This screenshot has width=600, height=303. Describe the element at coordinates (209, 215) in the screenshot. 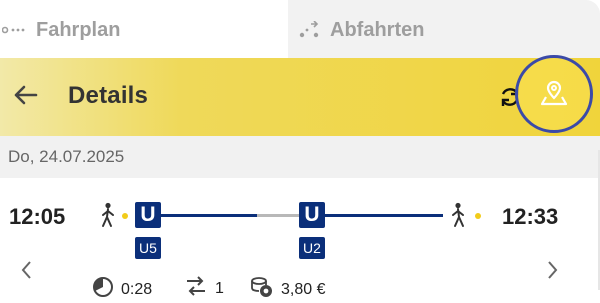

I see `route-segment-u5` at that location.